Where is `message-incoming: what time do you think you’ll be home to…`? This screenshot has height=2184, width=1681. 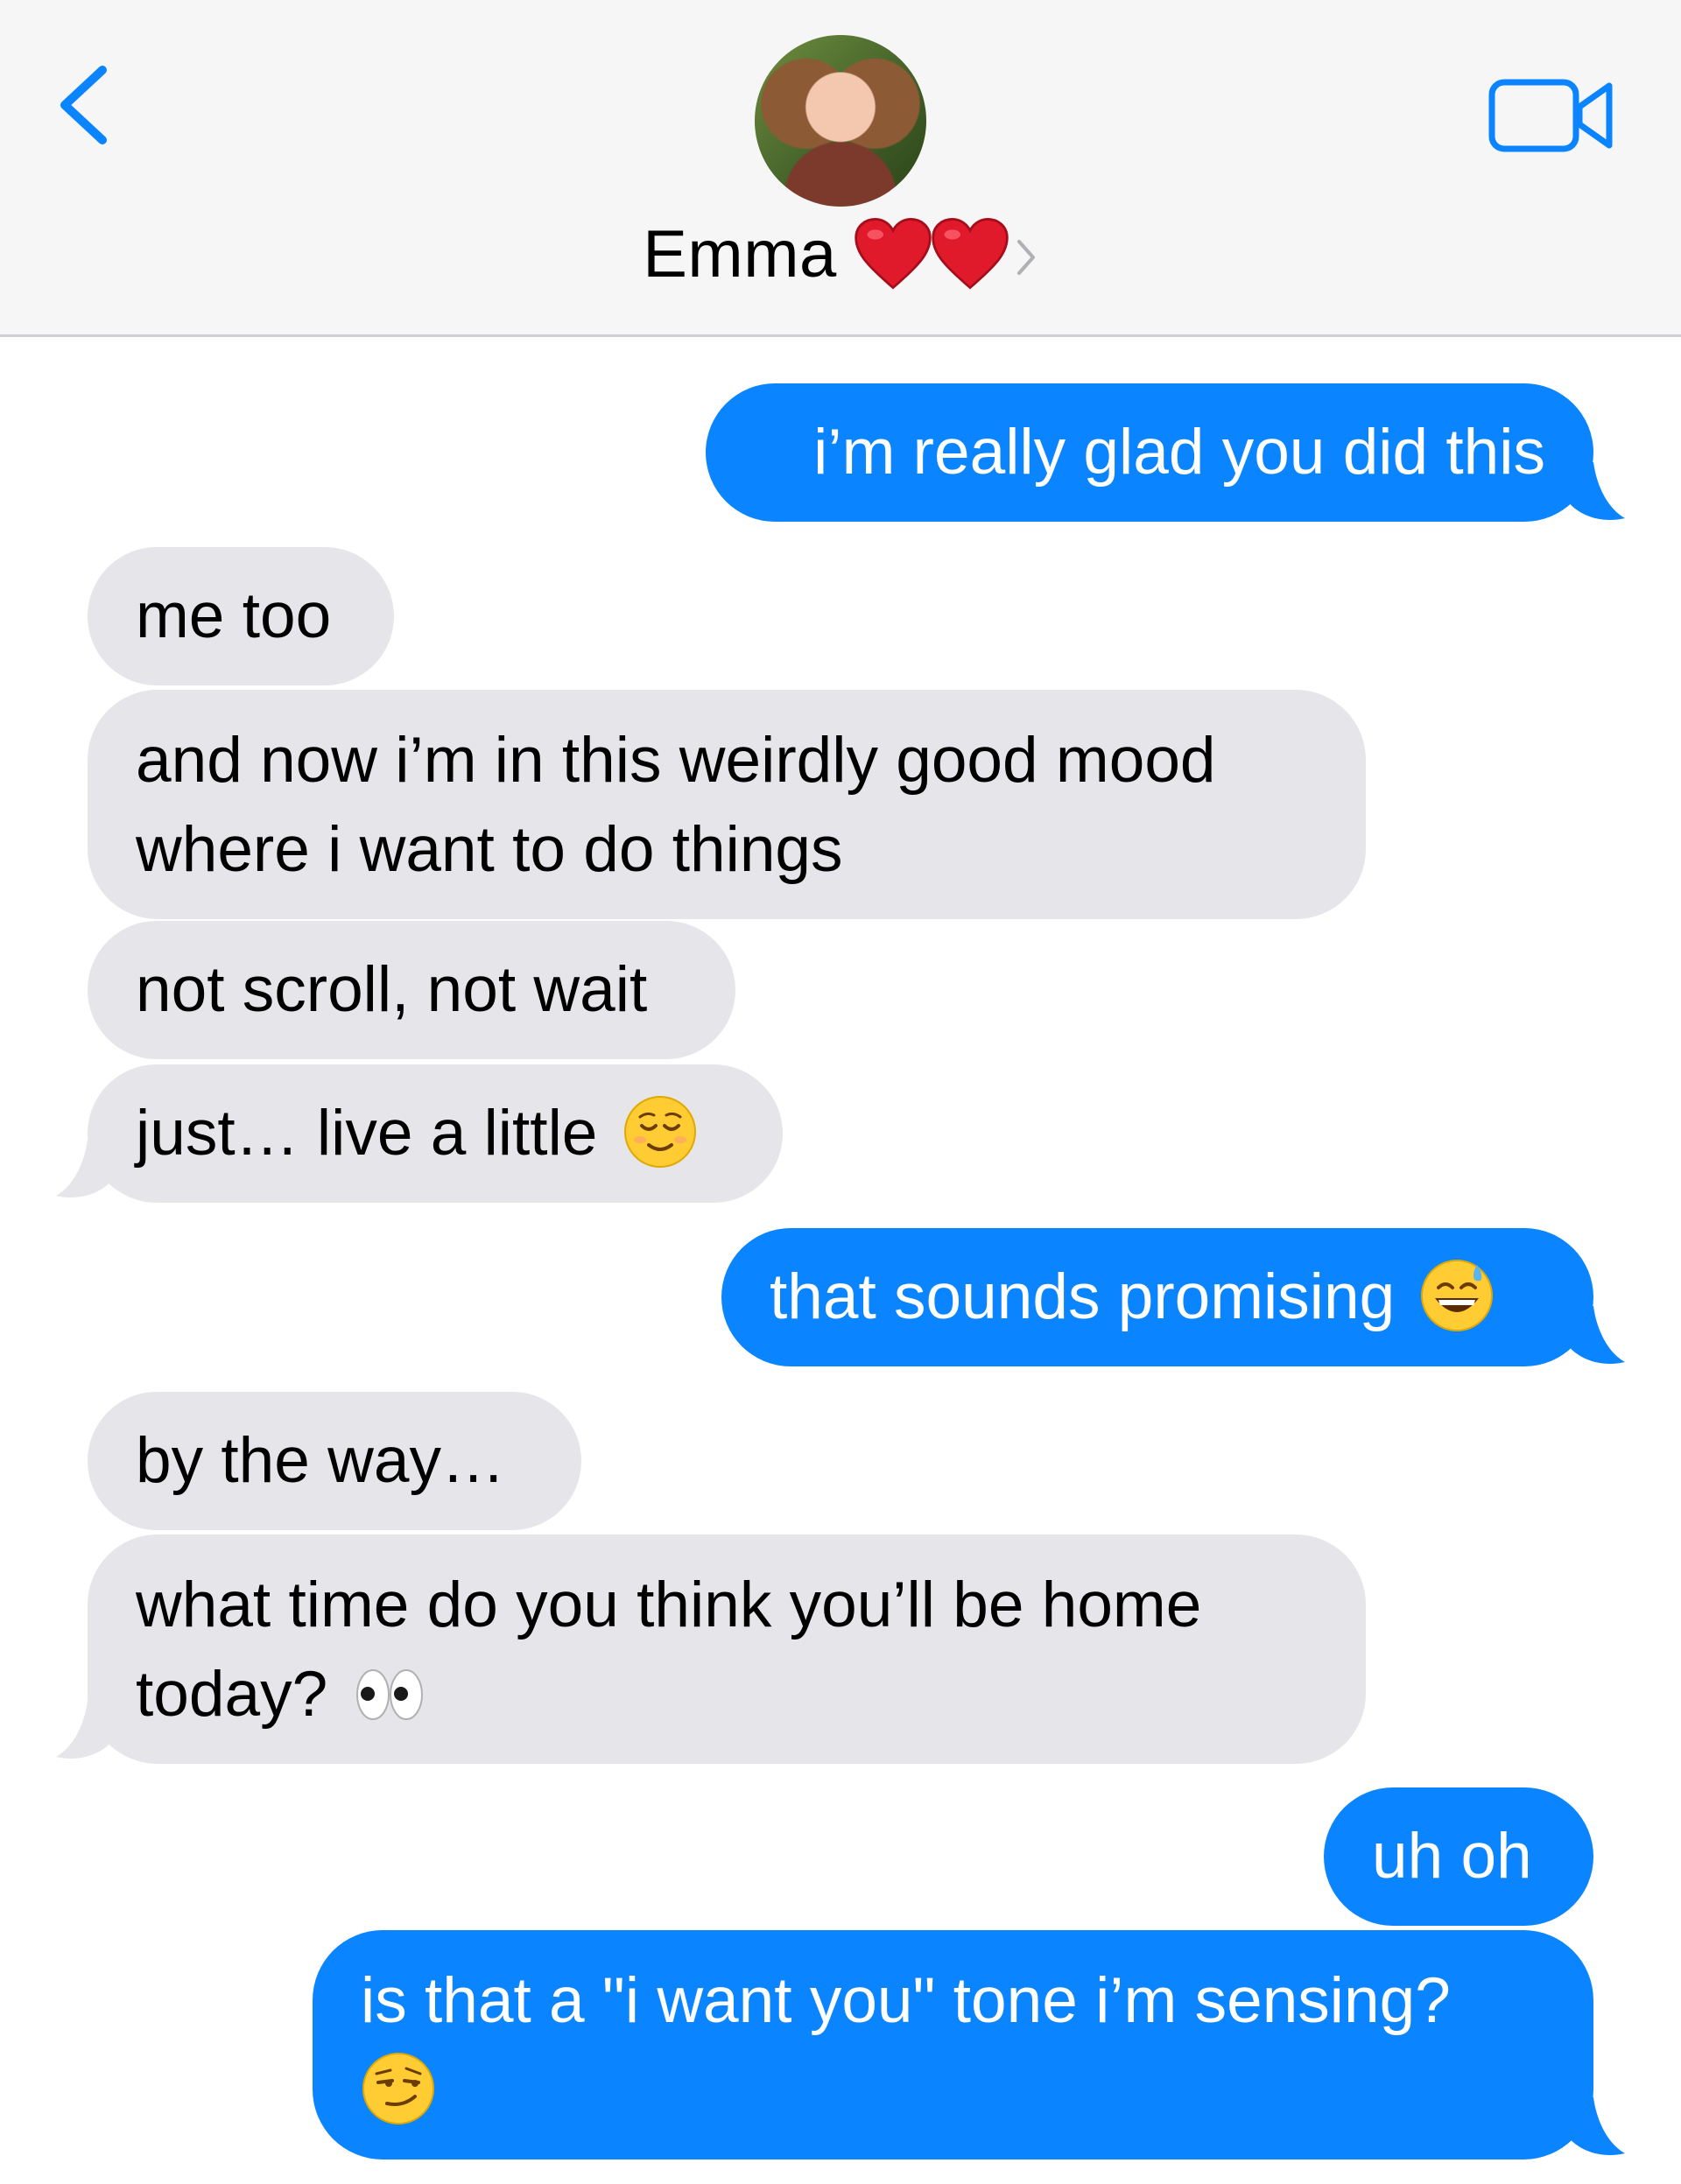
message-incoming: what time do you think you’ll be home to… is located at coordinates (727, 1649).